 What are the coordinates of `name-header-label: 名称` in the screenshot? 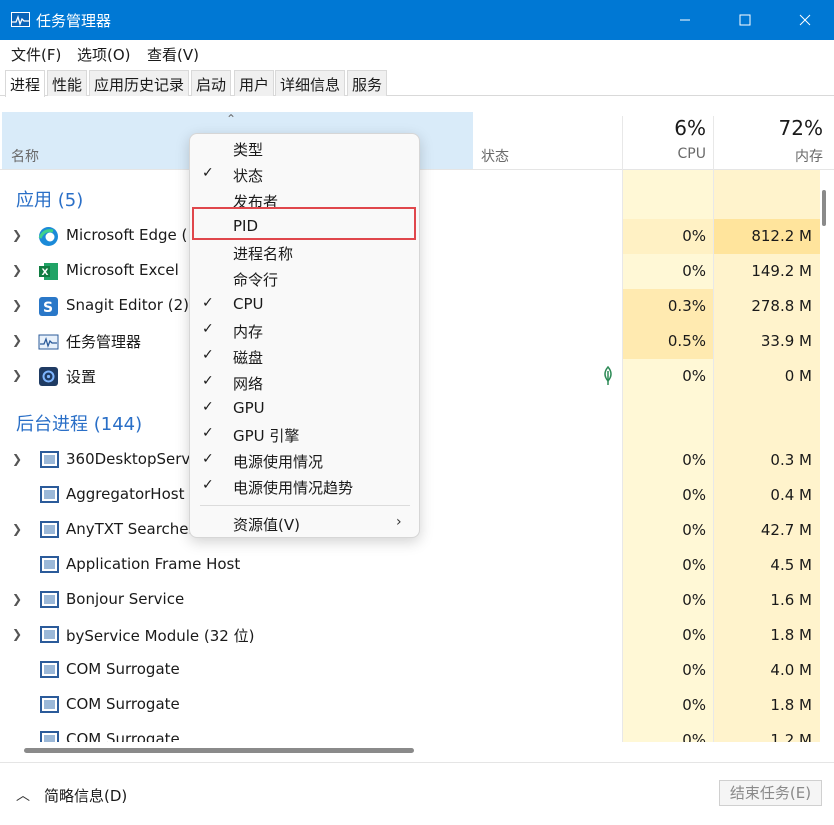 It's located at (25, 157).